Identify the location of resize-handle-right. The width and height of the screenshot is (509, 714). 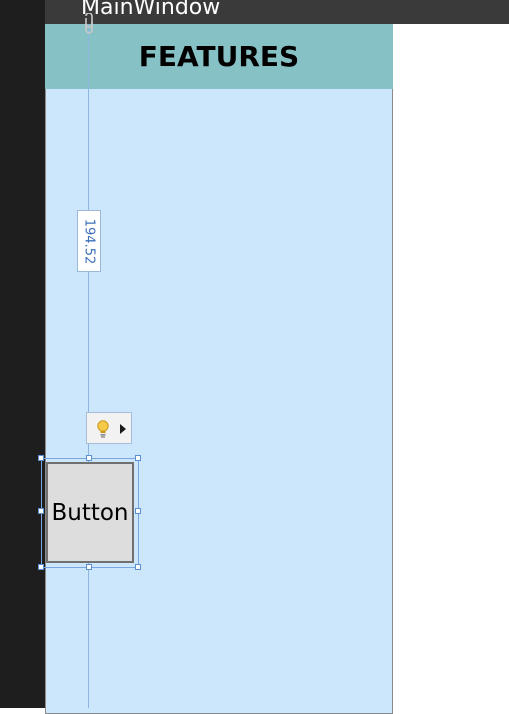
(138, 511).